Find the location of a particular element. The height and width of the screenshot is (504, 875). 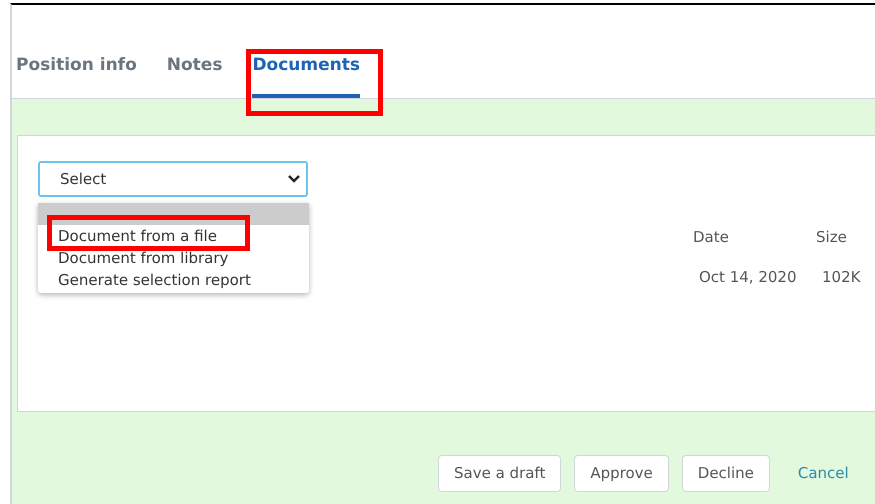

chevron-down-icon is located at coordinates (294, 179).